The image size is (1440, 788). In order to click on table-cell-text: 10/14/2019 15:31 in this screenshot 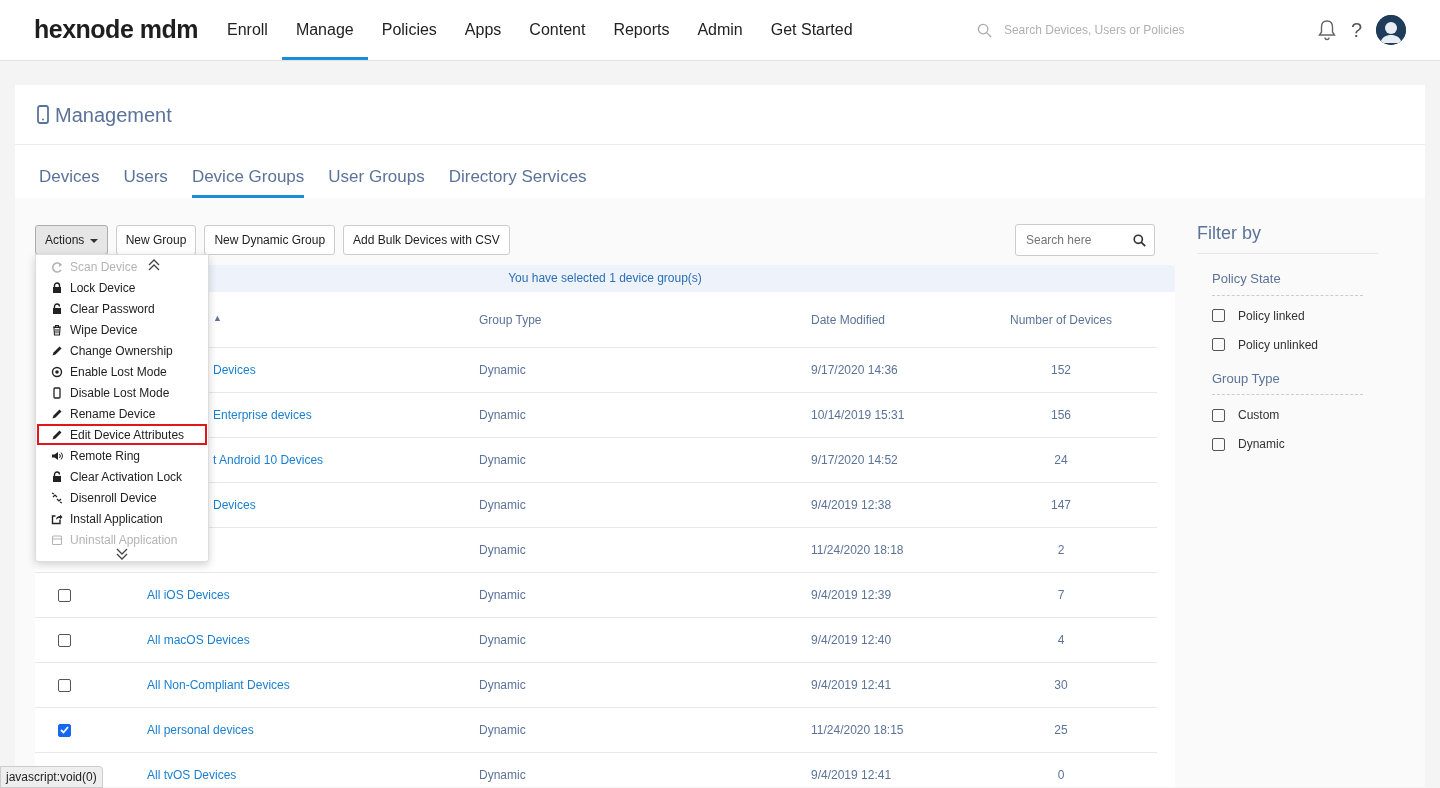, I will do `click(858, 415)`.